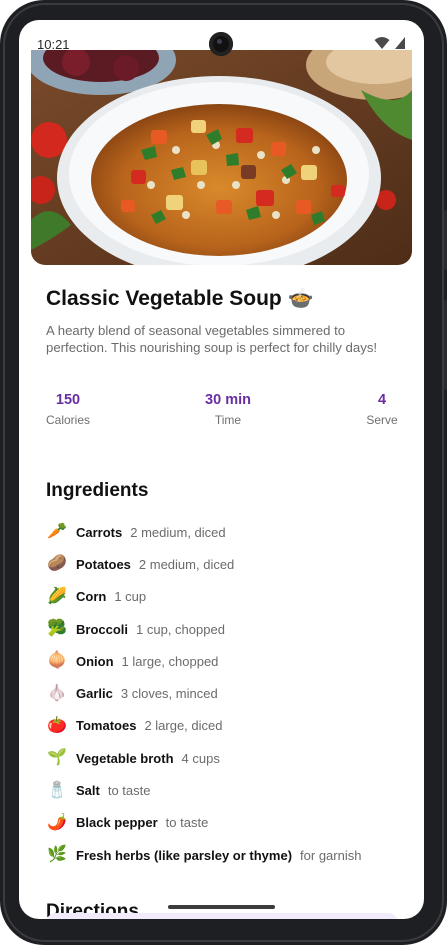  Describe the element at coordinates (125, 758) in the screenshot. I see `ingredient-name: Vegetable broth` at that location.